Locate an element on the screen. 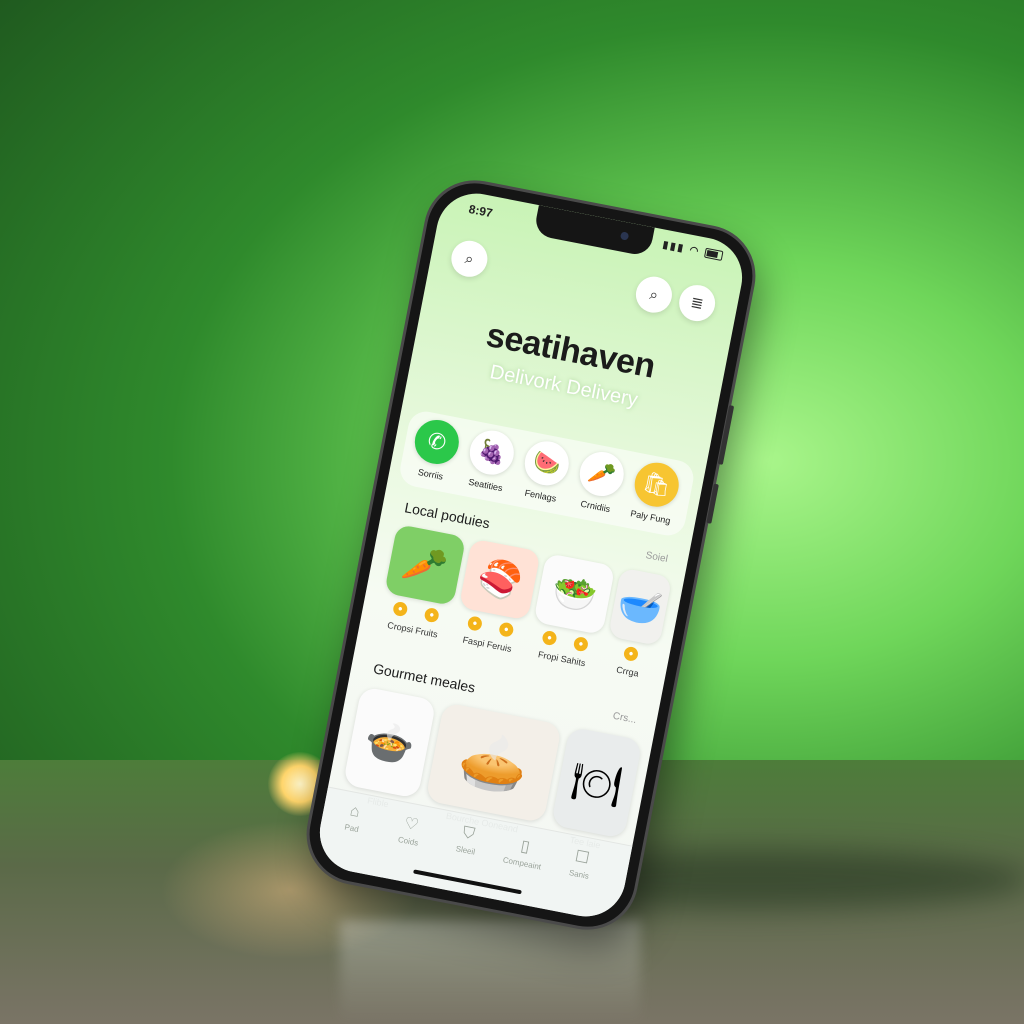 This screenshot has width=1024, height=1024. category-label: Crnidiis is located at coordinates (595, 506).